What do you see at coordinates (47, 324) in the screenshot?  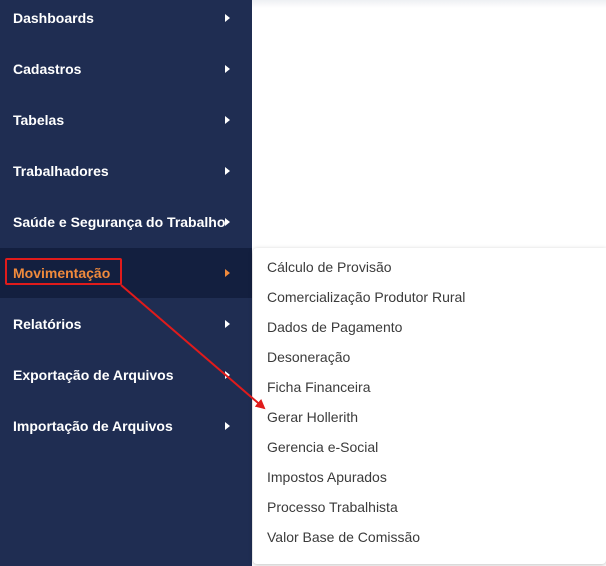 I see `sidebar-item-label: Relatórios` at bounding box center [47, 324].